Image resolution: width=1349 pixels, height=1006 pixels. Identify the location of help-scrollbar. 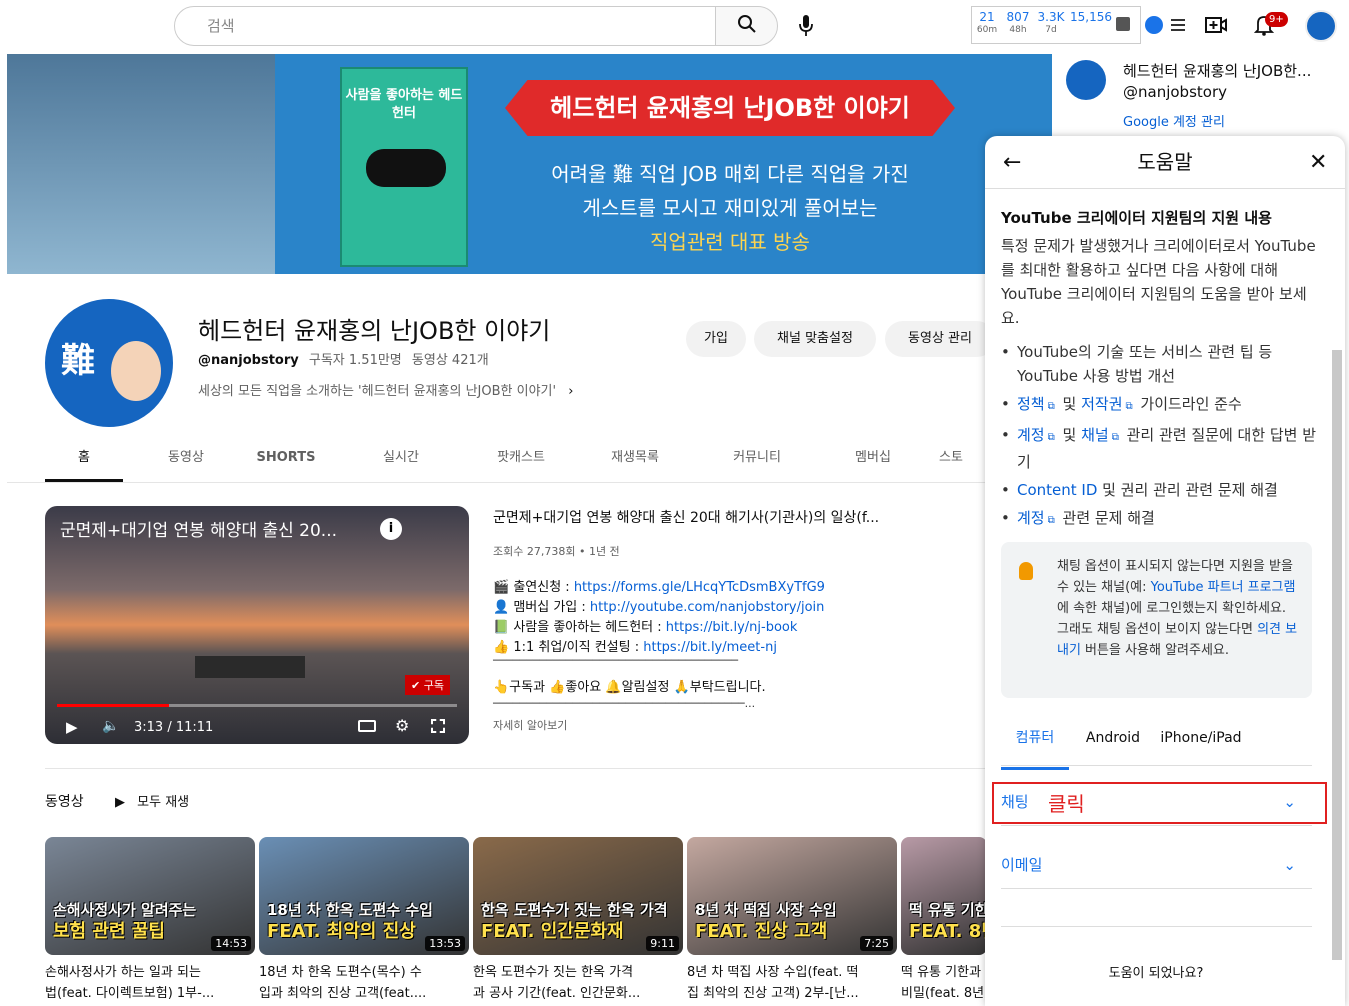
(1337, 655).